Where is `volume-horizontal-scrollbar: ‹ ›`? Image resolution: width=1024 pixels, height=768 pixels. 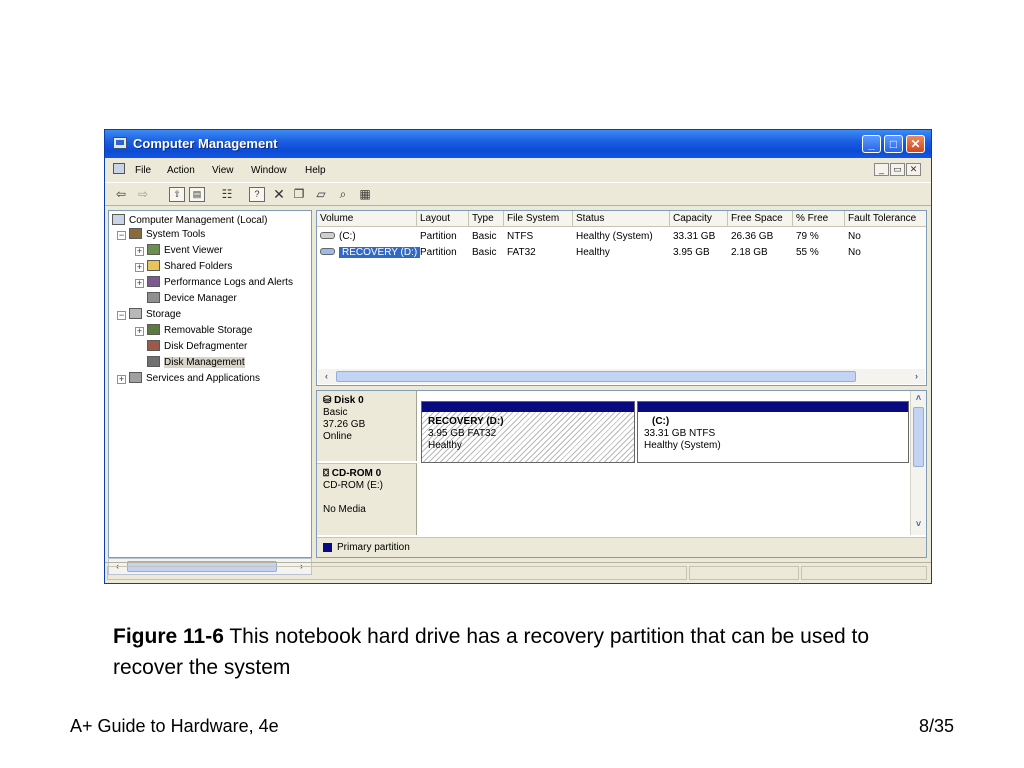 volume-horizontal-scrollbar: ‹ › is located at coordinates (621, 376).